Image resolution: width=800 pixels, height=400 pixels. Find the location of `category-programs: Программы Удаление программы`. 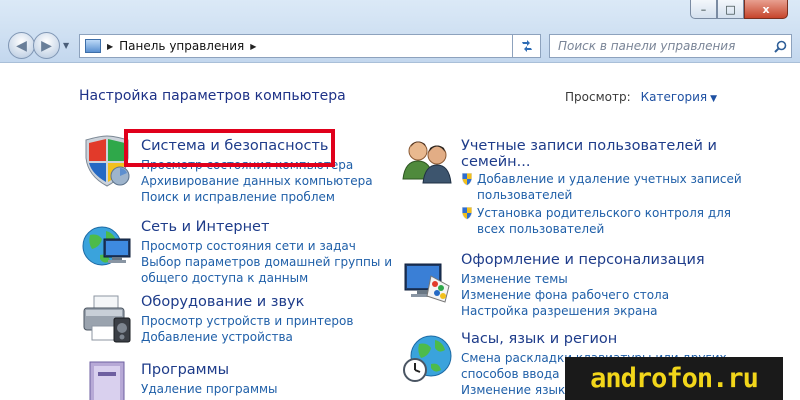

category-programs: Программы Удаление программы is located at coordinates (209, 379).